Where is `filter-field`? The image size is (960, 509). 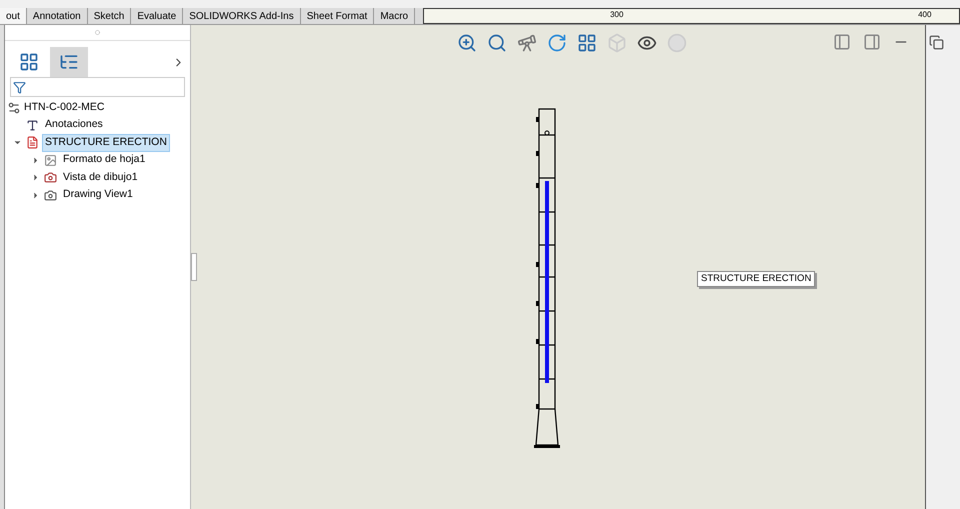 filter-field is located at coordinates (97, 87).